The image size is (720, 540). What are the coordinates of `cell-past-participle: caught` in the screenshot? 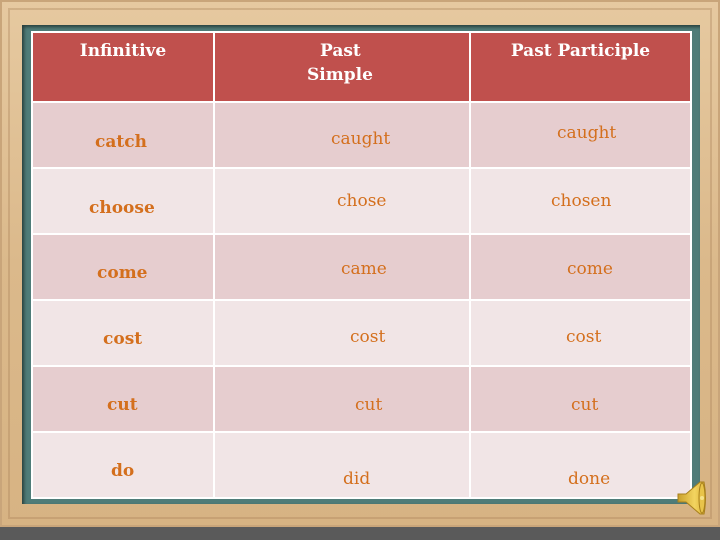 It's located at (580, 135).